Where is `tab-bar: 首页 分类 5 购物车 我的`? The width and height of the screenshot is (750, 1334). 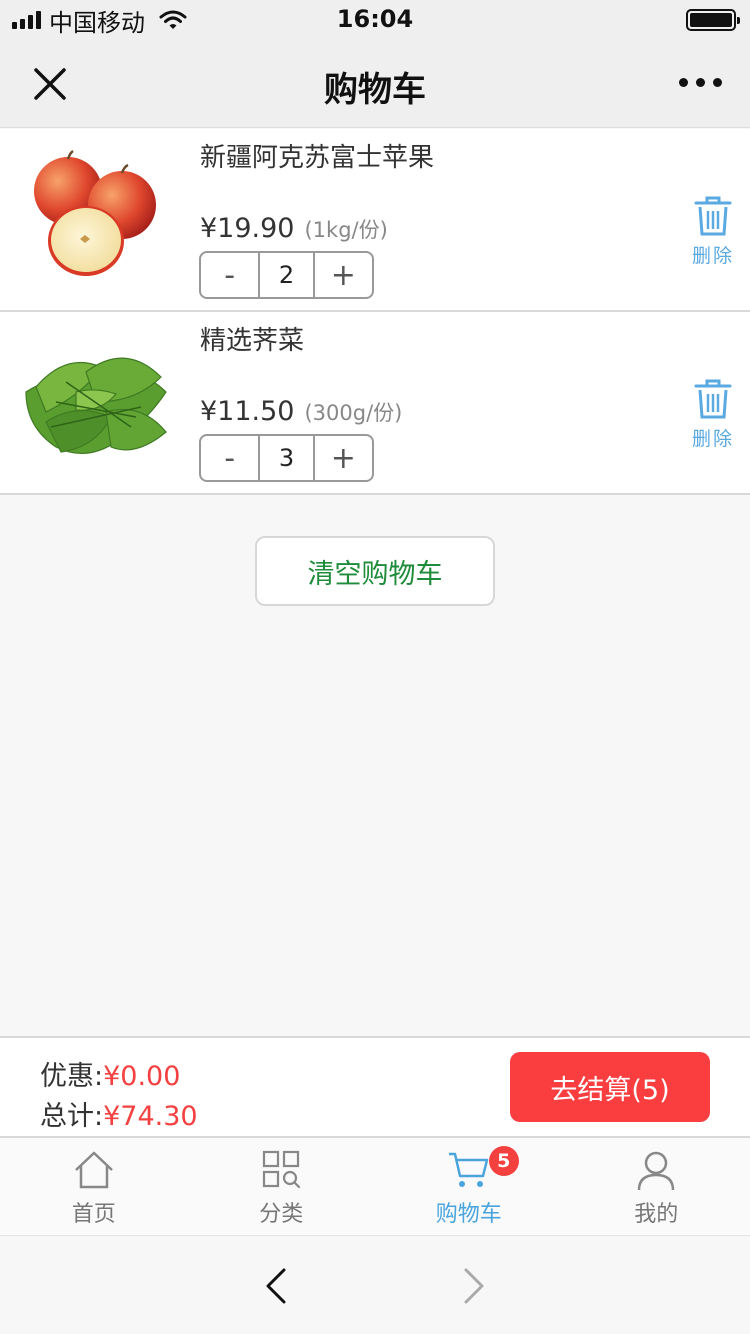 tab-bar: 首页 分类 5 购物车 我的 is located at coordinates (375, 1187).